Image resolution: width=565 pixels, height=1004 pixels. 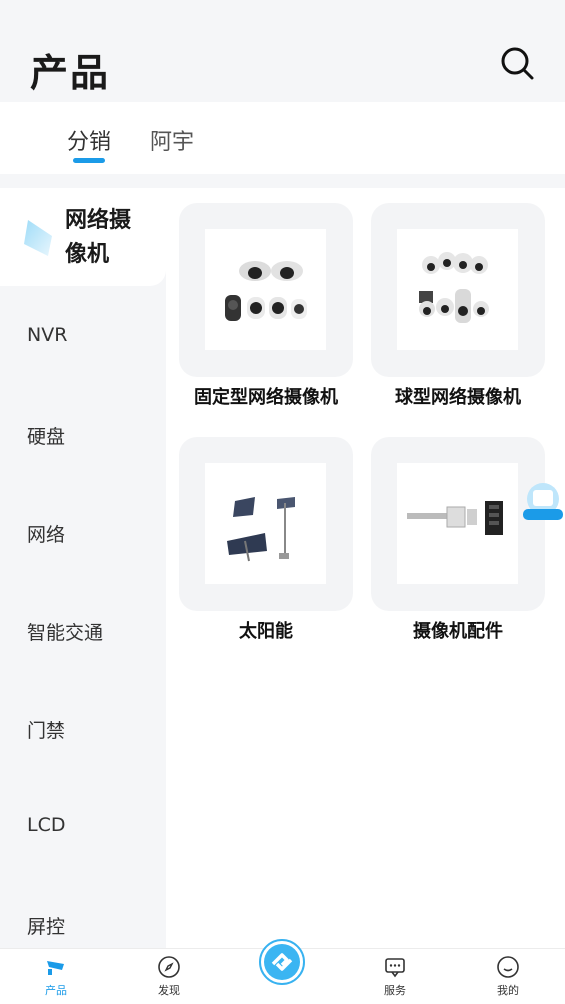 What do you see at coordinates (38, 238) in the screenshot?
I see `active-category-marker-icon` at bounding box center [38, 238].